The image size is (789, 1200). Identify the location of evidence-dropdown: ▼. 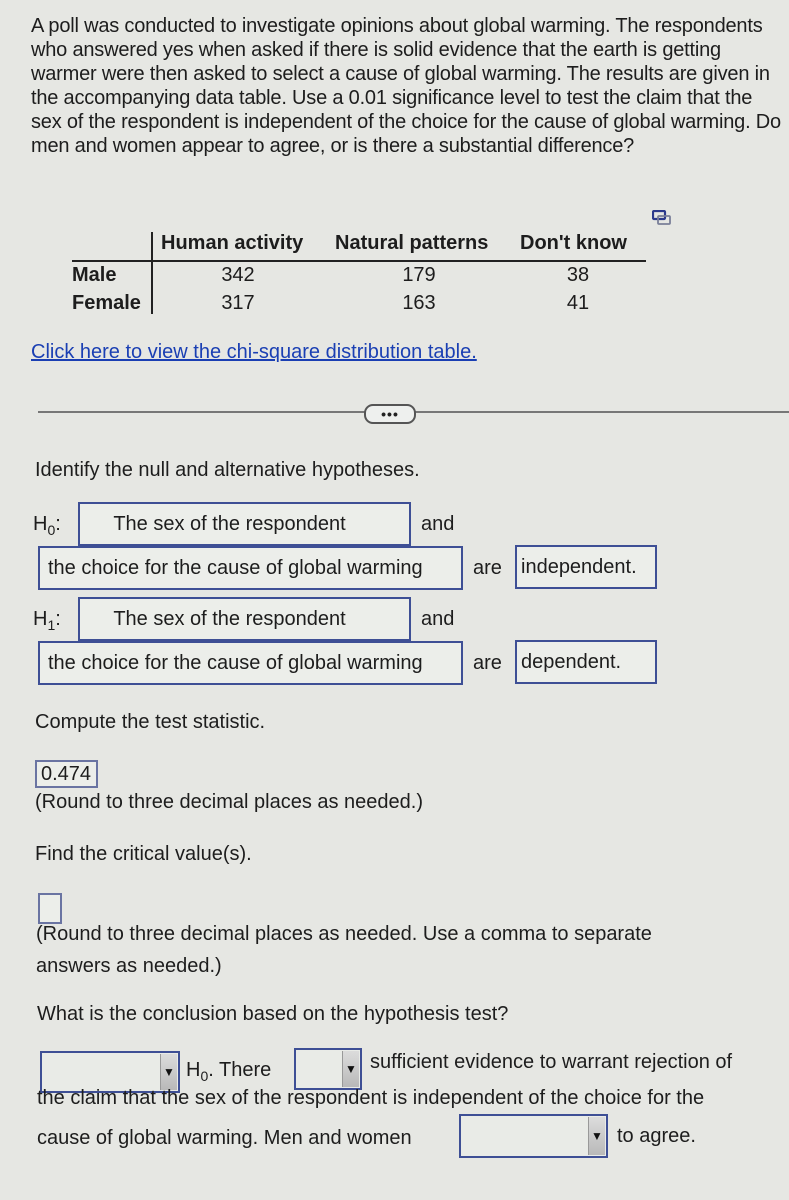
(328, 1069).